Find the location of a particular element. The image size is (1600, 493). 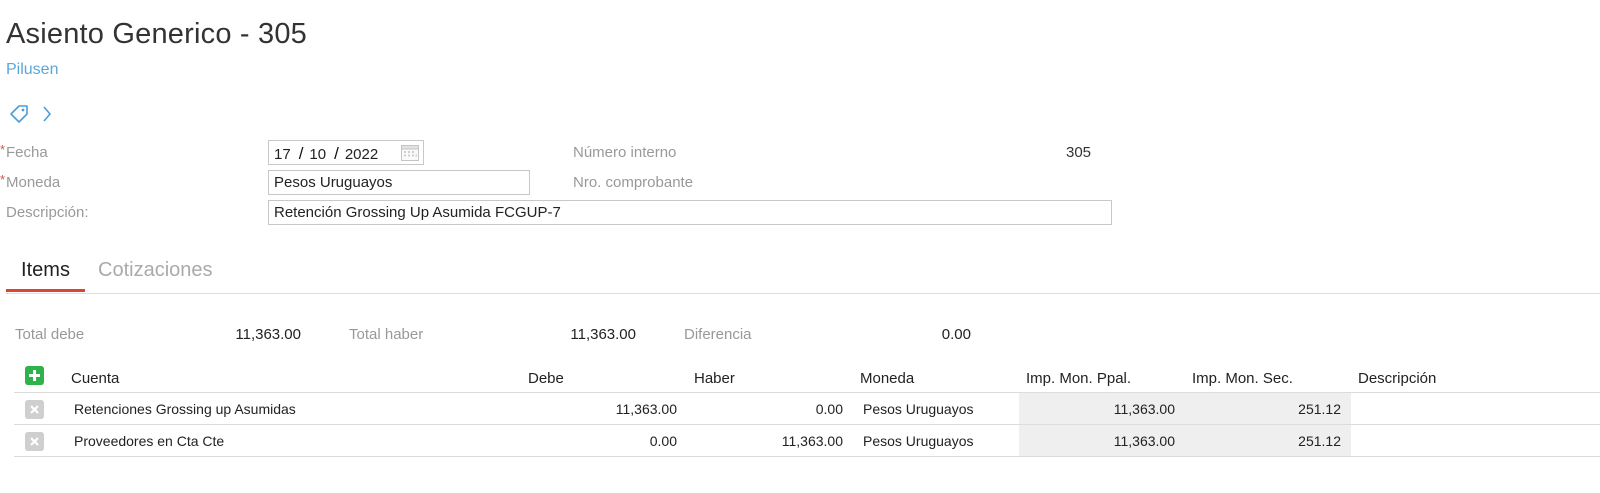

col-header-imp-mon-ppal: Imp. Mon. Ppal. is located at coordinates (1078, 378).